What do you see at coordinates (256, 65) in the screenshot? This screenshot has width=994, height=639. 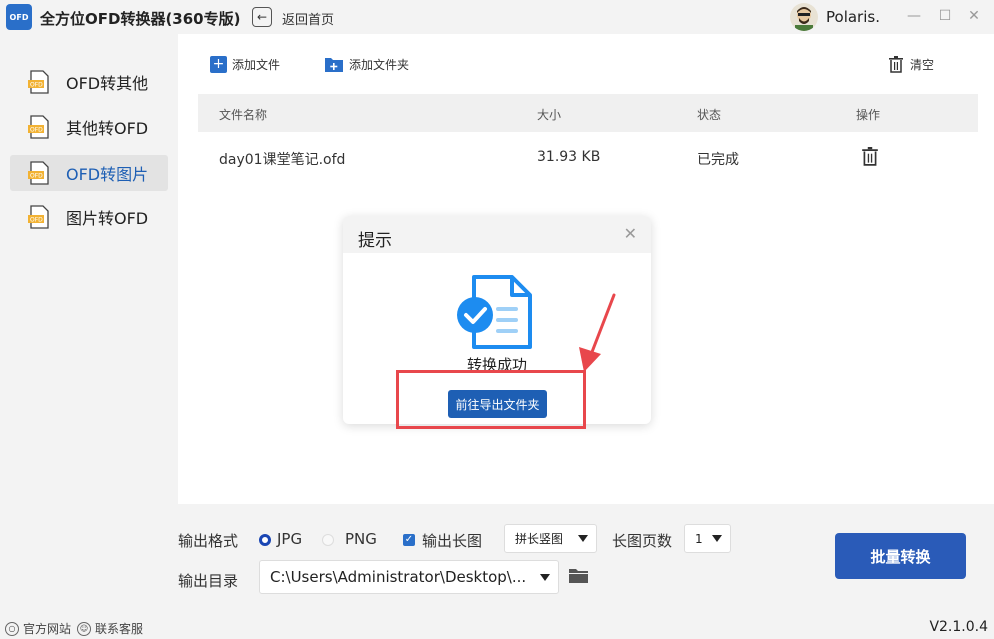 I see `add-file-label: 添加文件` at bounding box center [256, 65].